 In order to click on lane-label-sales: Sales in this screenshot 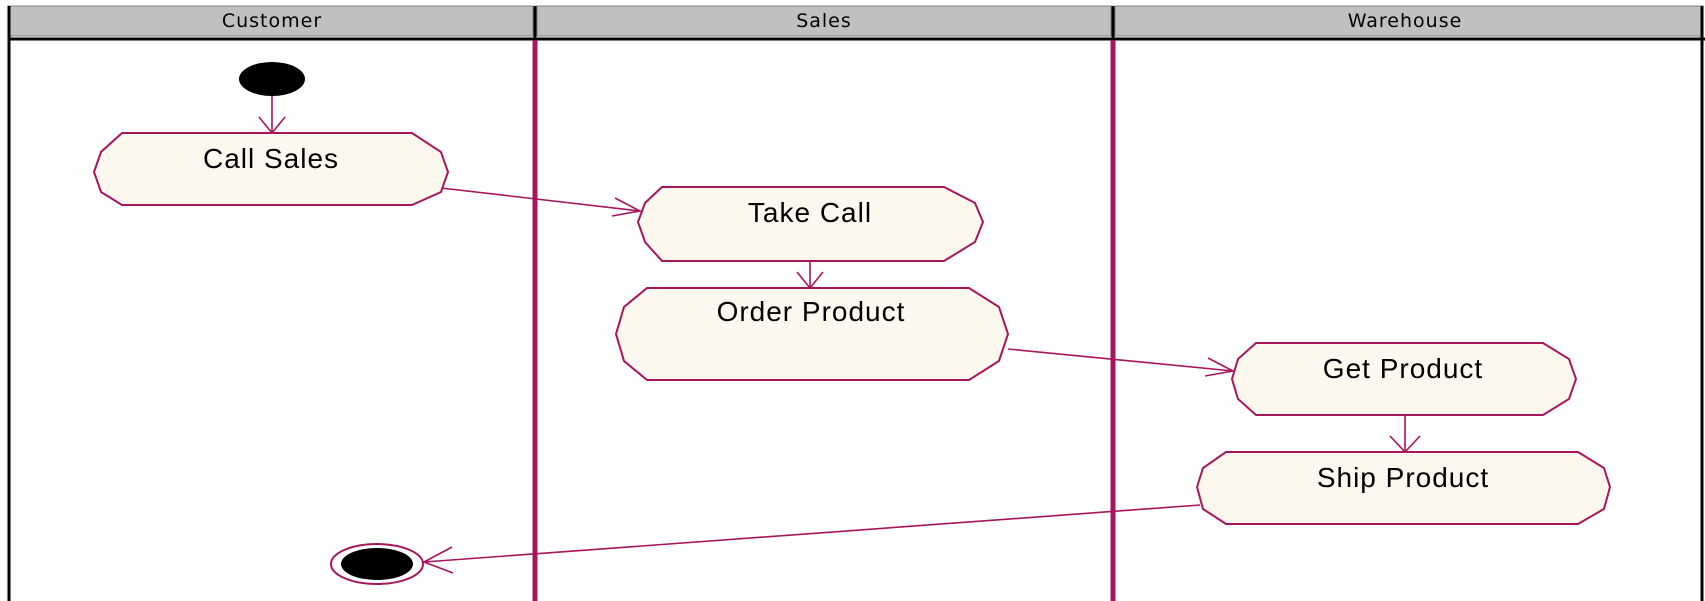, I will do `click(824, 21)`.